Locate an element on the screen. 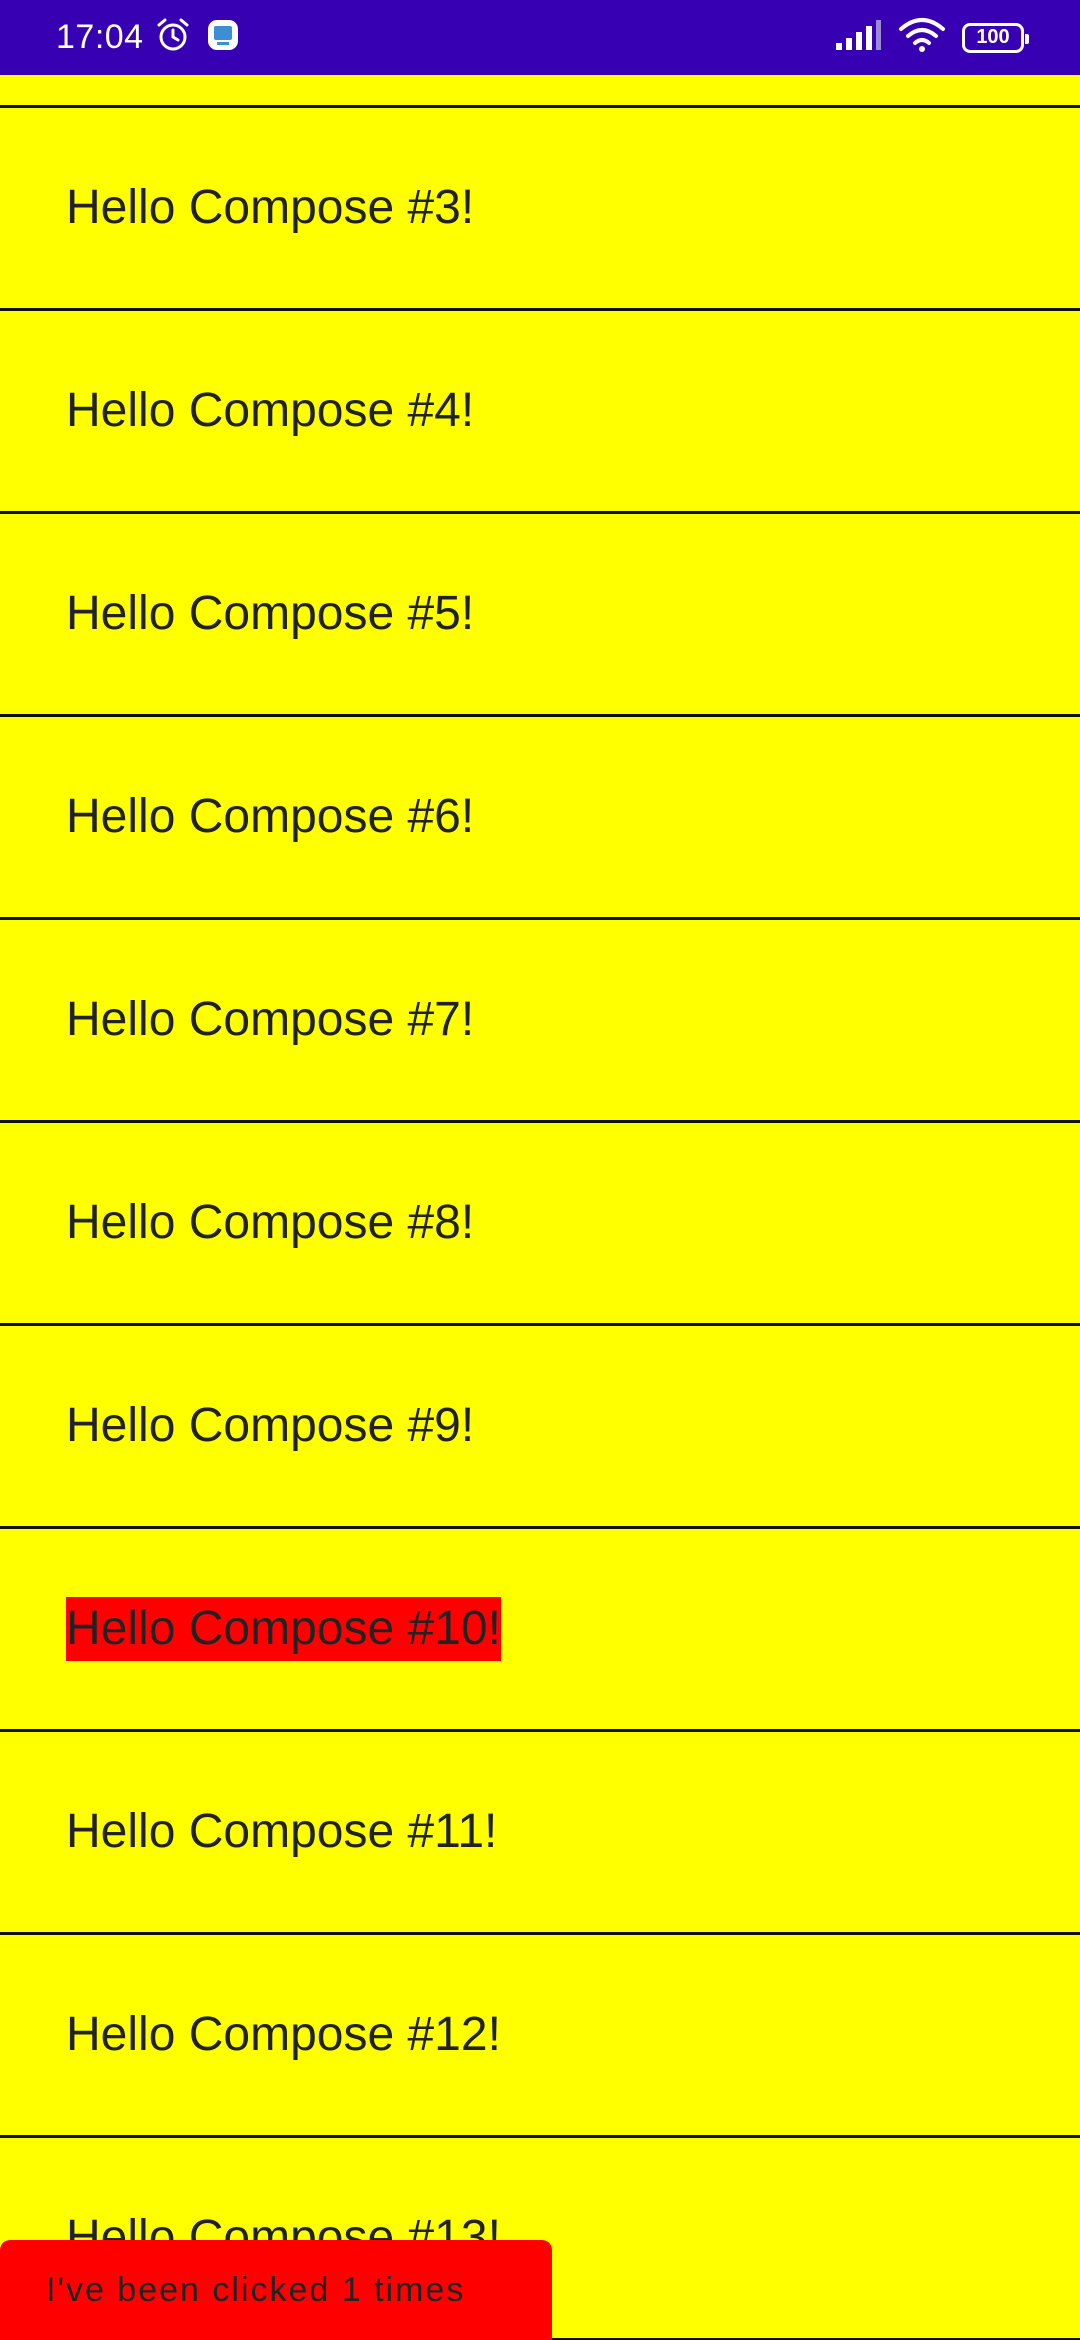 Image resolution: width=1080 pixels, height=2340 pixels. list-item: Hello Compose #3! is located at coordinates (540, 209).